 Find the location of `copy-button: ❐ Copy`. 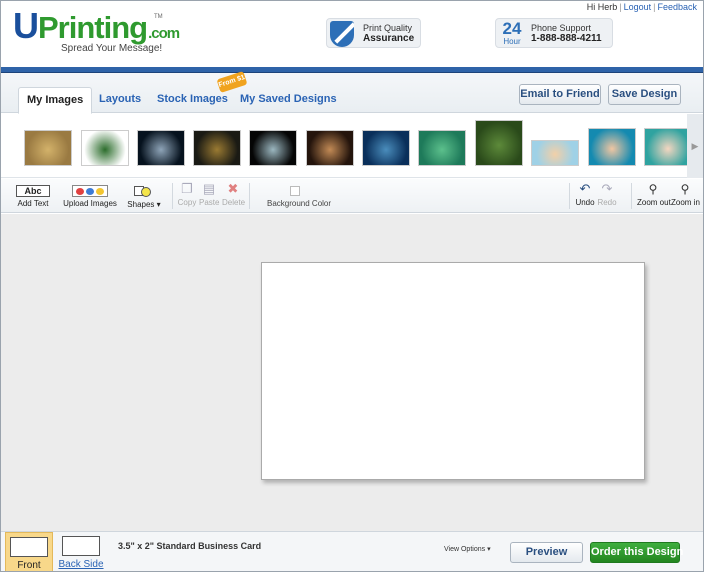

copy-button: ❐ Copy is located at coordinates (187, 194).